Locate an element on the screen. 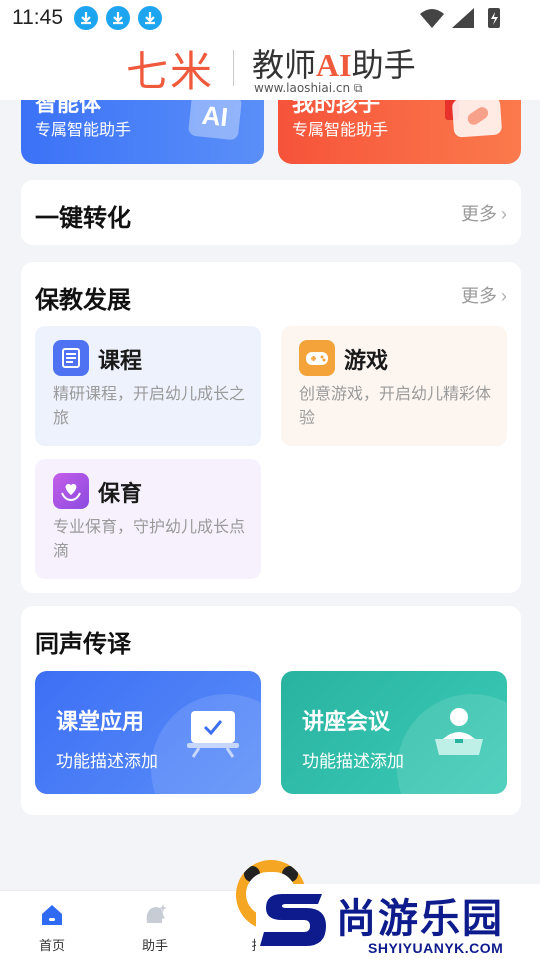 This screenshot has width=540, height=960. gamepad-icon is located at coordinates (317, 358).